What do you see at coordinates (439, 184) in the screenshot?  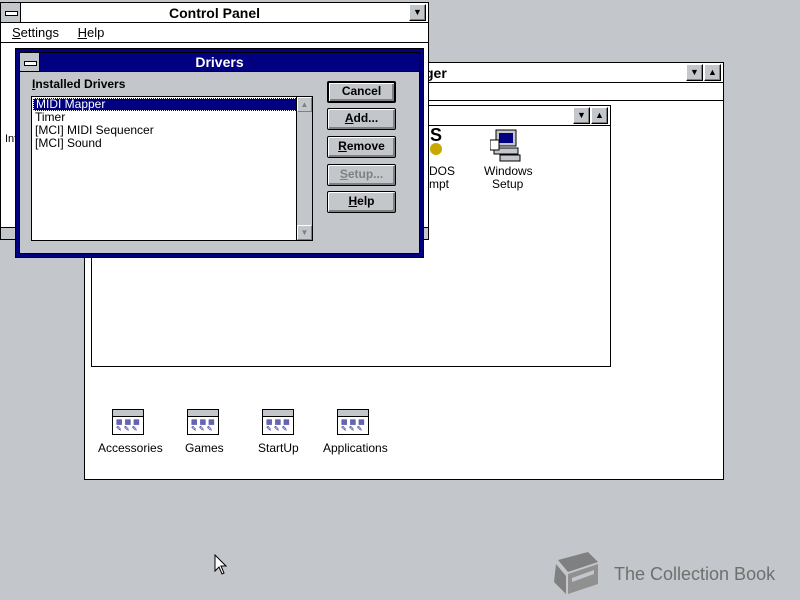 I see `msdos-prompt-label-line2: mpt` at bounding box center [439, 184].